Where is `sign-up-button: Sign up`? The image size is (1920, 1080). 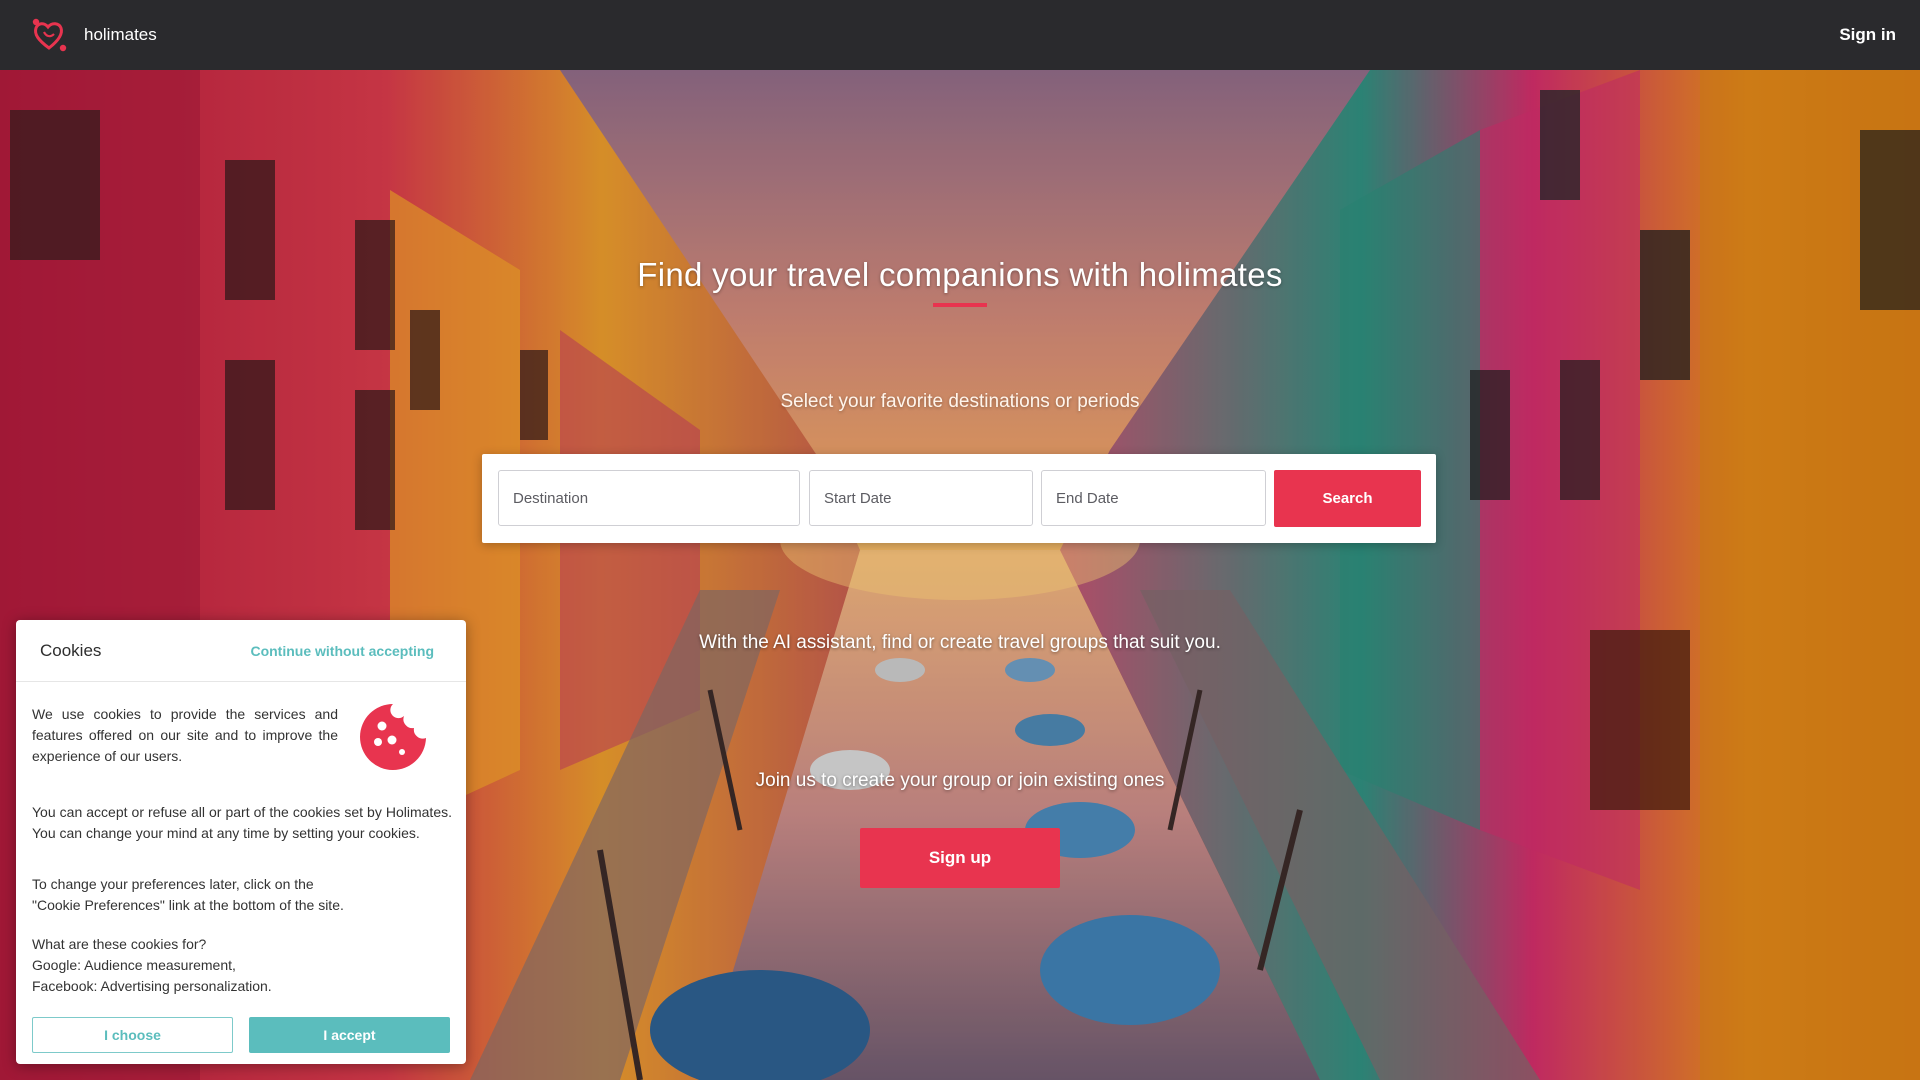
sign-up-button: Sign up is located at coordinates (960, 858).